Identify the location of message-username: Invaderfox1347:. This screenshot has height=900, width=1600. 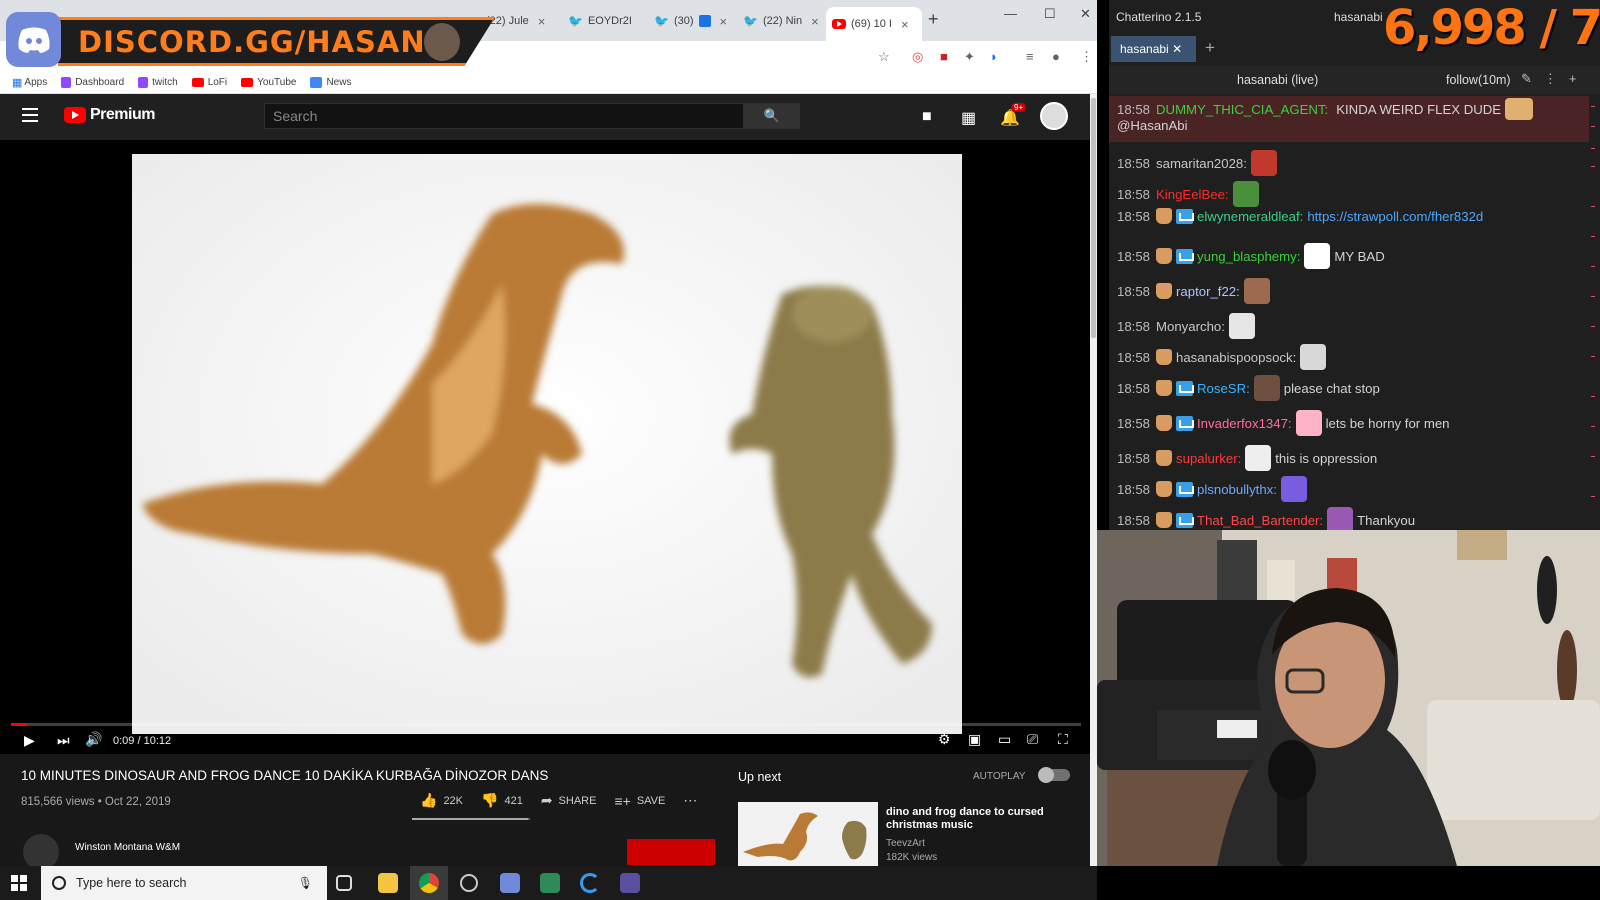
(1244, 423).